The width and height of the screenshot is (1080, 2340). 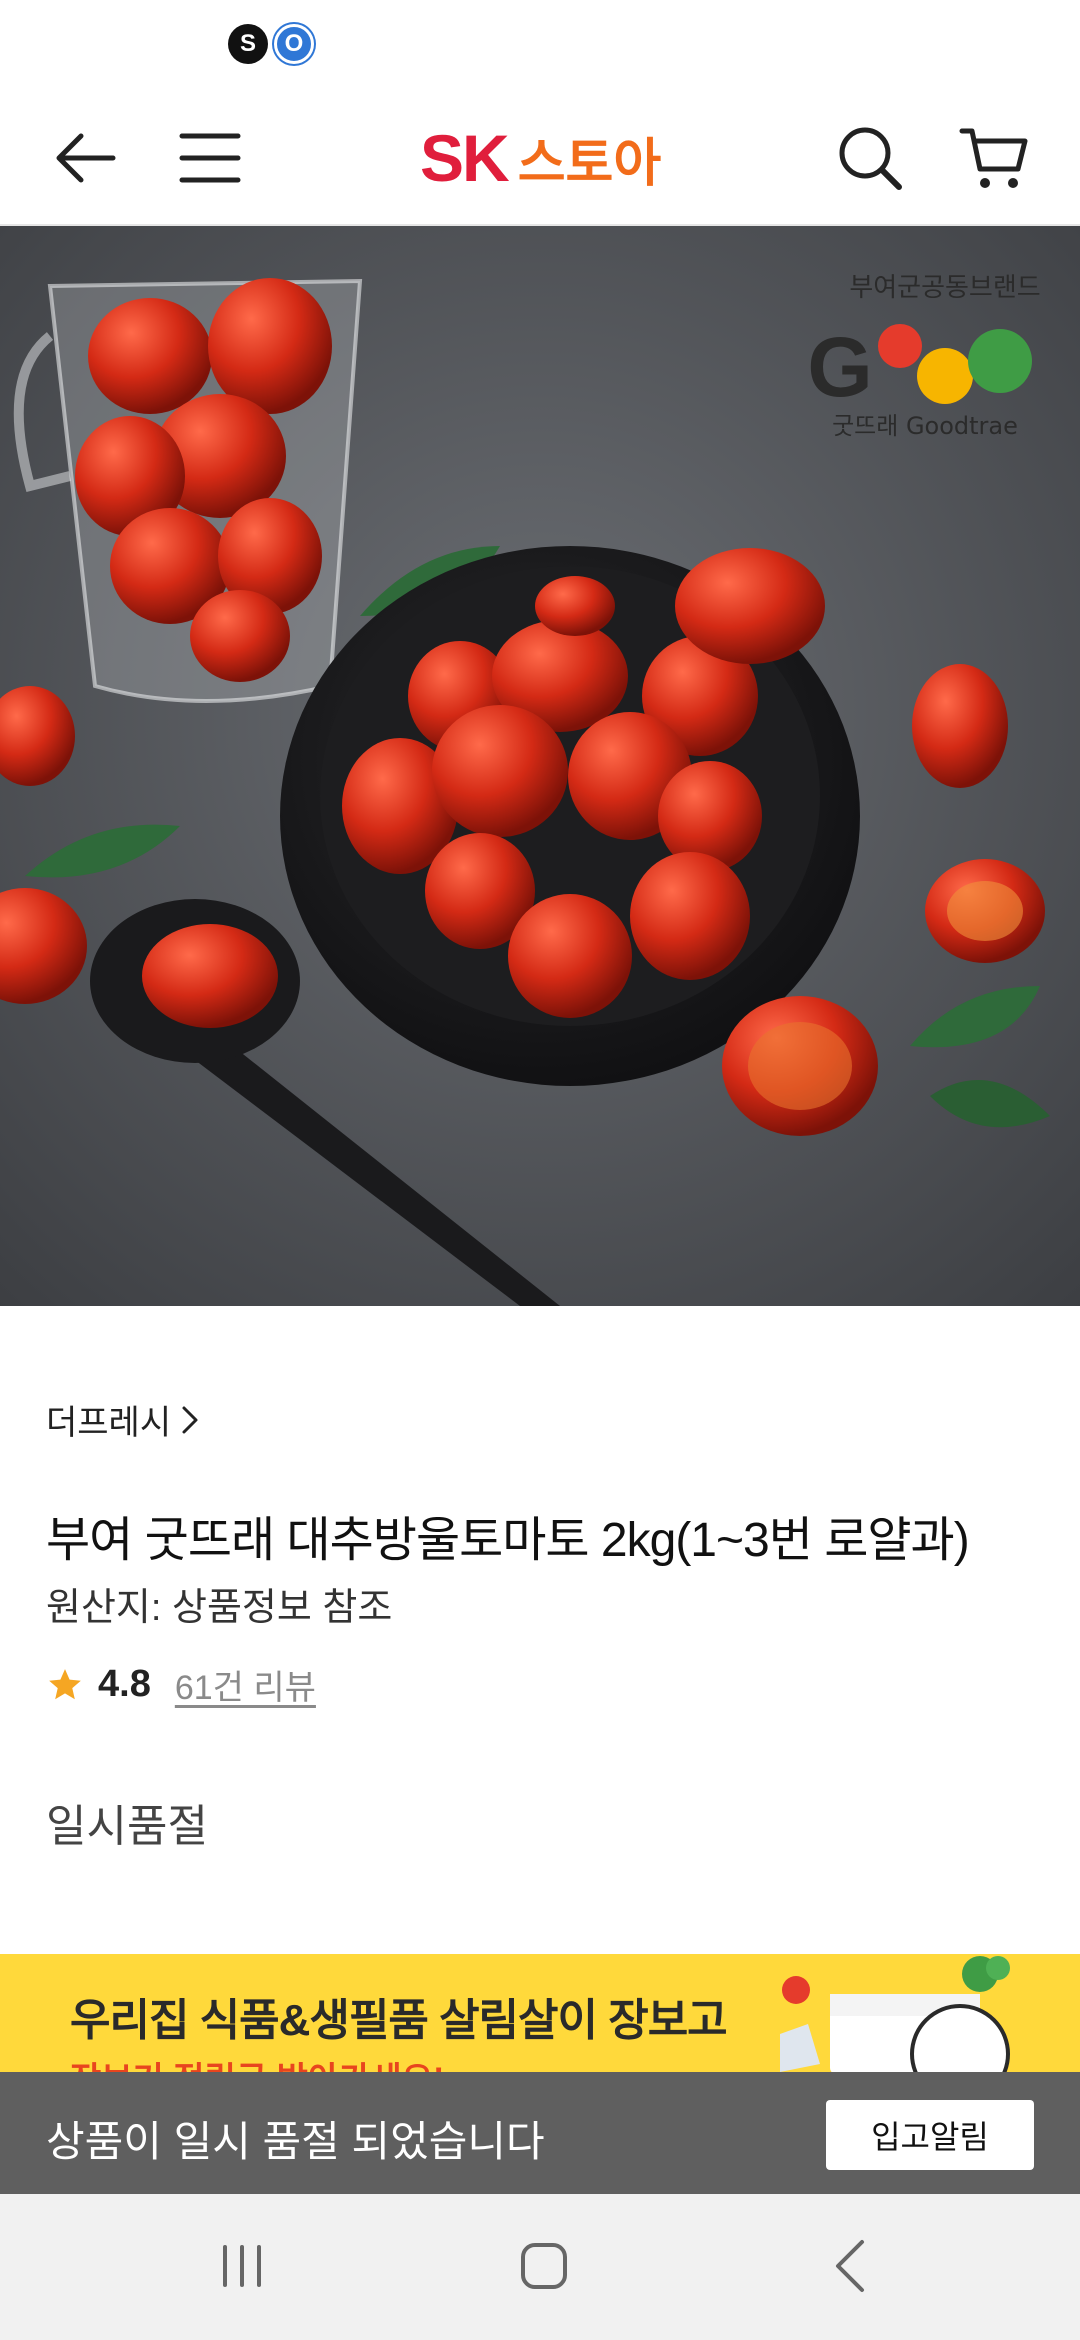 What do you see at coordinates (109, 1423) in the screenshot?
I see `seller-name: 더프레시` at bounding box center [109, 1423].